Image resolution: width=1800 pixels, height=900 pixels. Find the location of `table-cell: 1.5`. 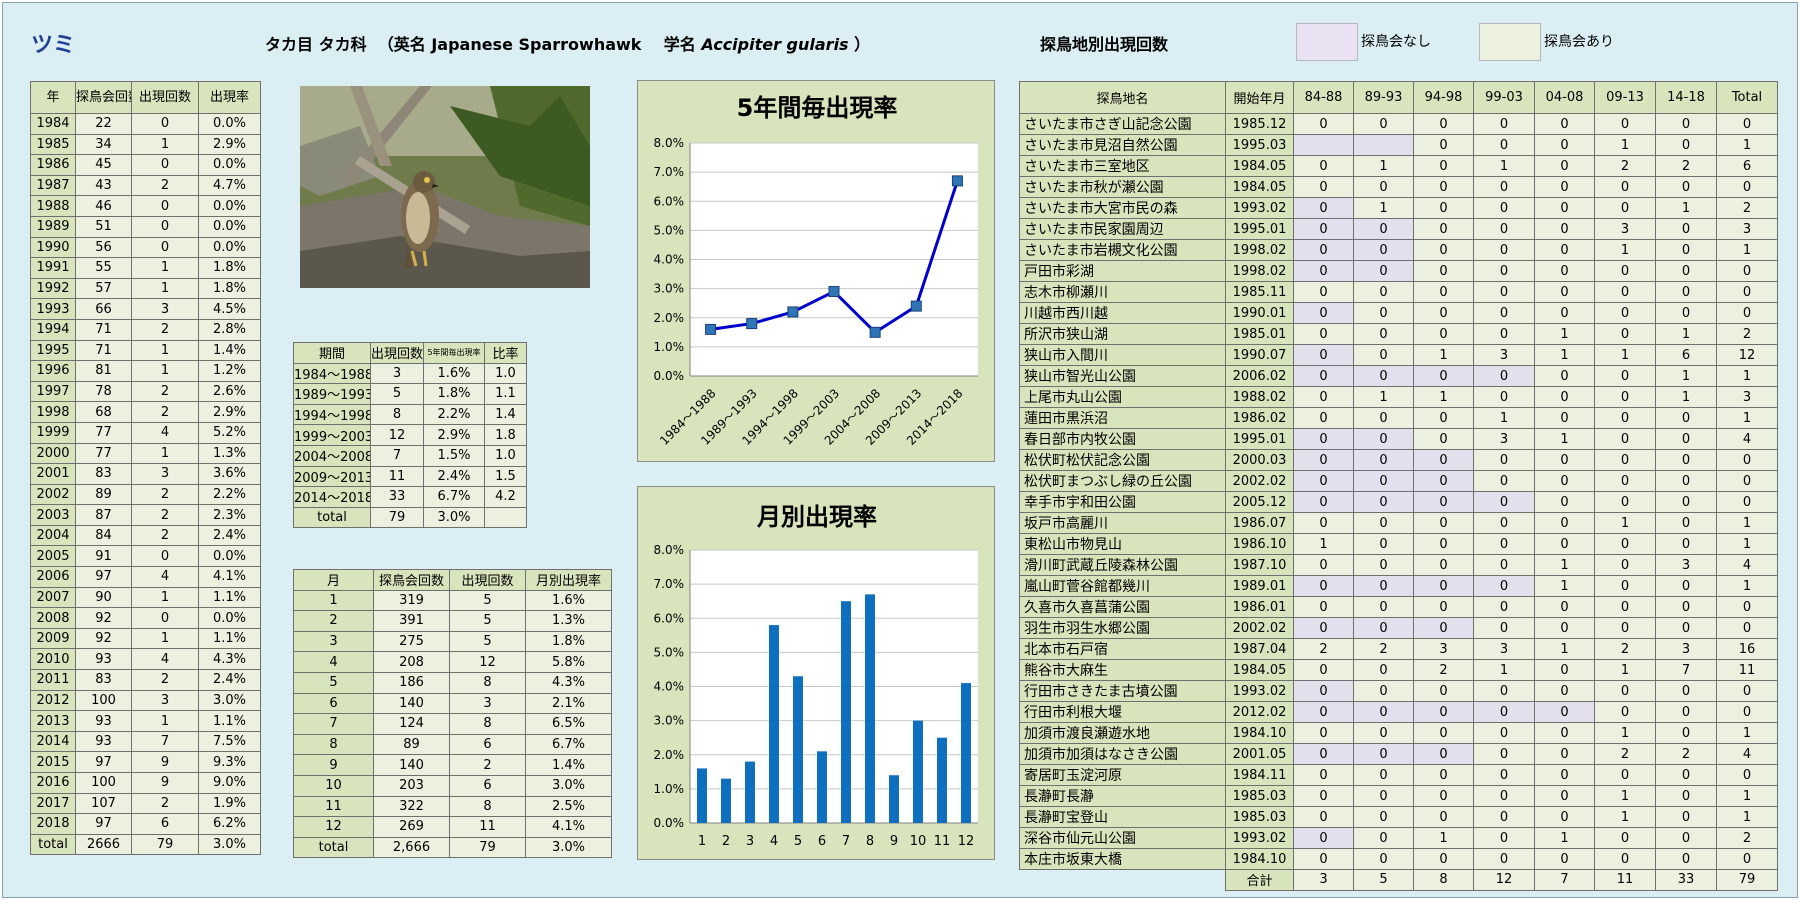

table-cell: 1.5 is located at coordinates (505, 476).